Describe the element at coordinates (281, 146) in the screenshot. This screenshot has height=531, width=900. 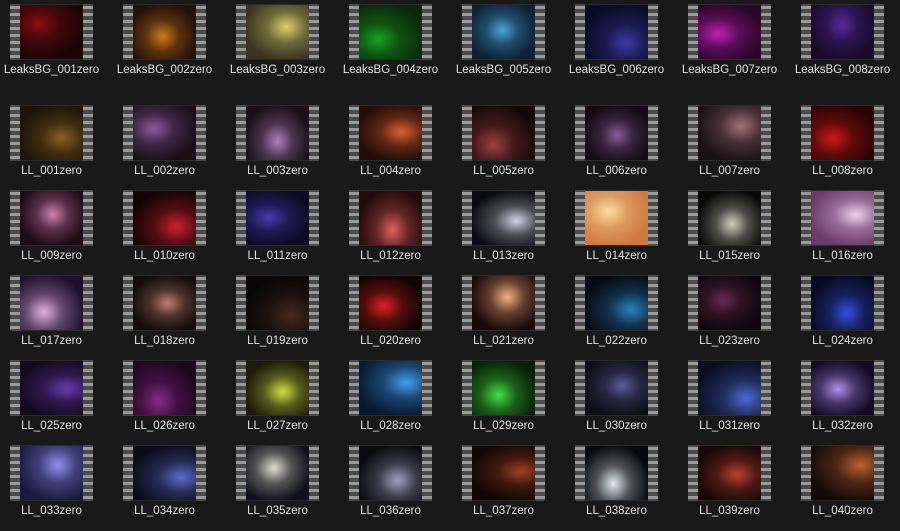
I see `file-item: LL_003zero` at that location.